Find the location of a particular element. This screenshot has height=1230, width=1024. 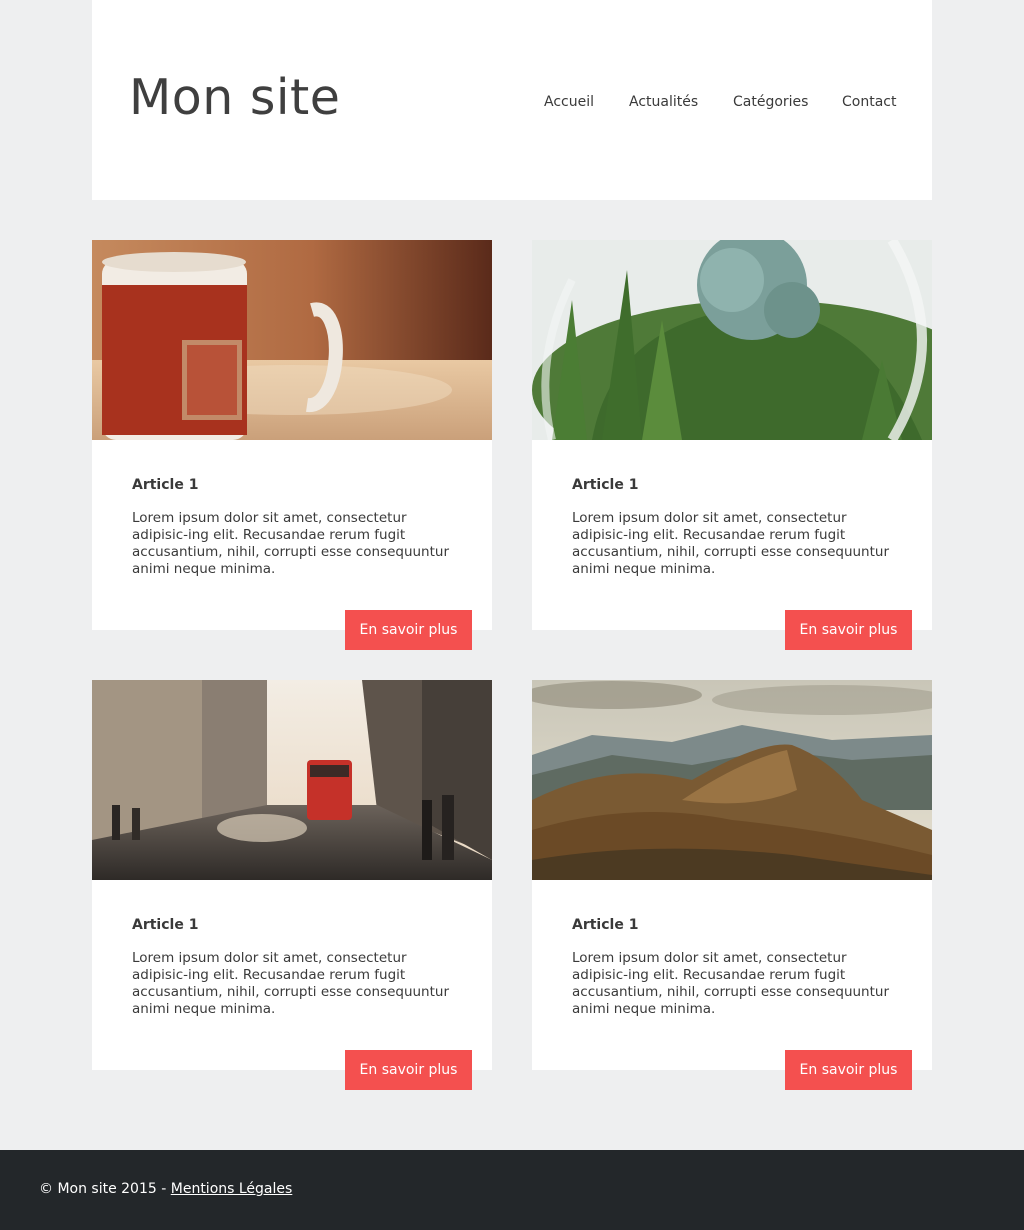

succulent-terrarium-photo is located at coordinates (732, 340).